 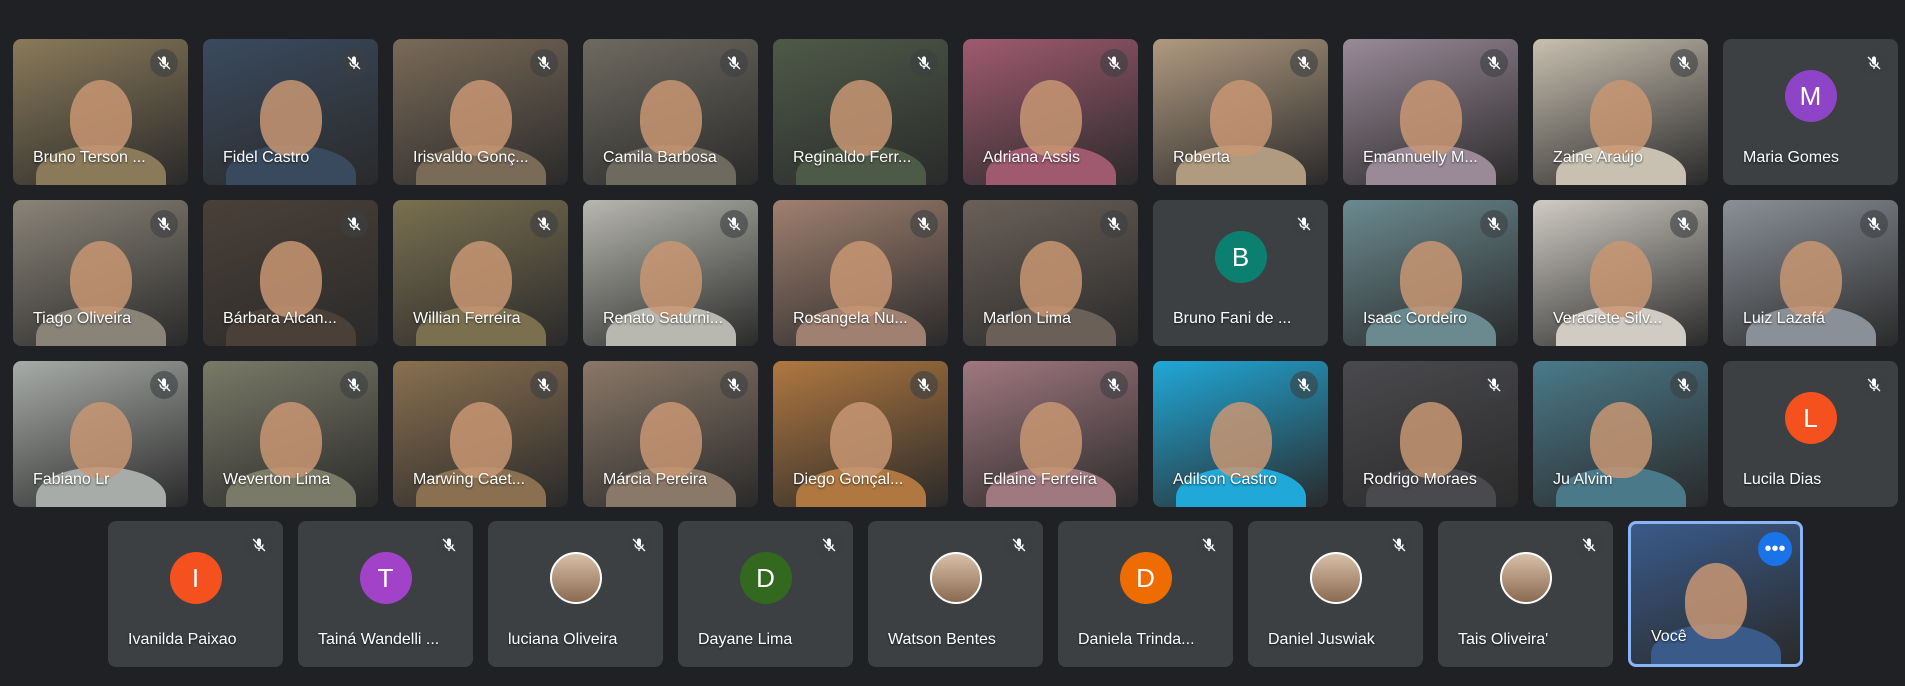 What do you see at coordinates (1430, 434) in the screenshot?
I see `participant-tile: Rodrigo Moraes` at bounding box center [1430, 434].